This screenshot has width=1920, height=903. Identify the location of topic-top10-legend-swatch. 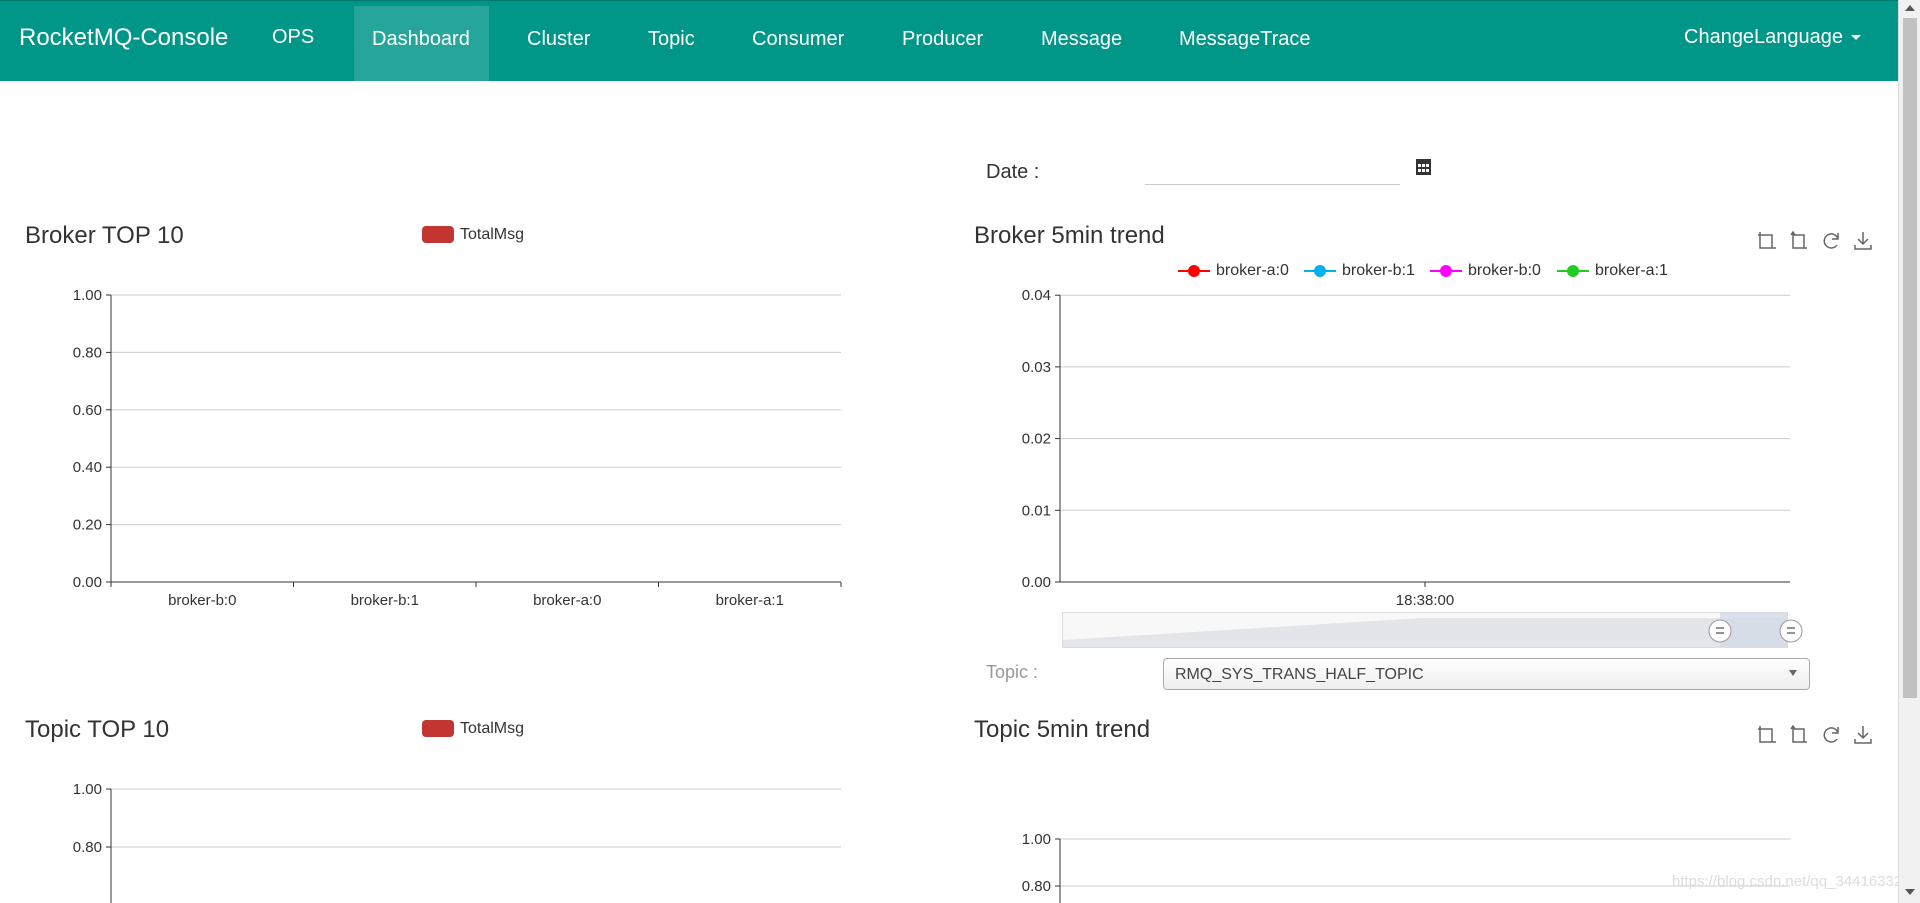
(438, 728).